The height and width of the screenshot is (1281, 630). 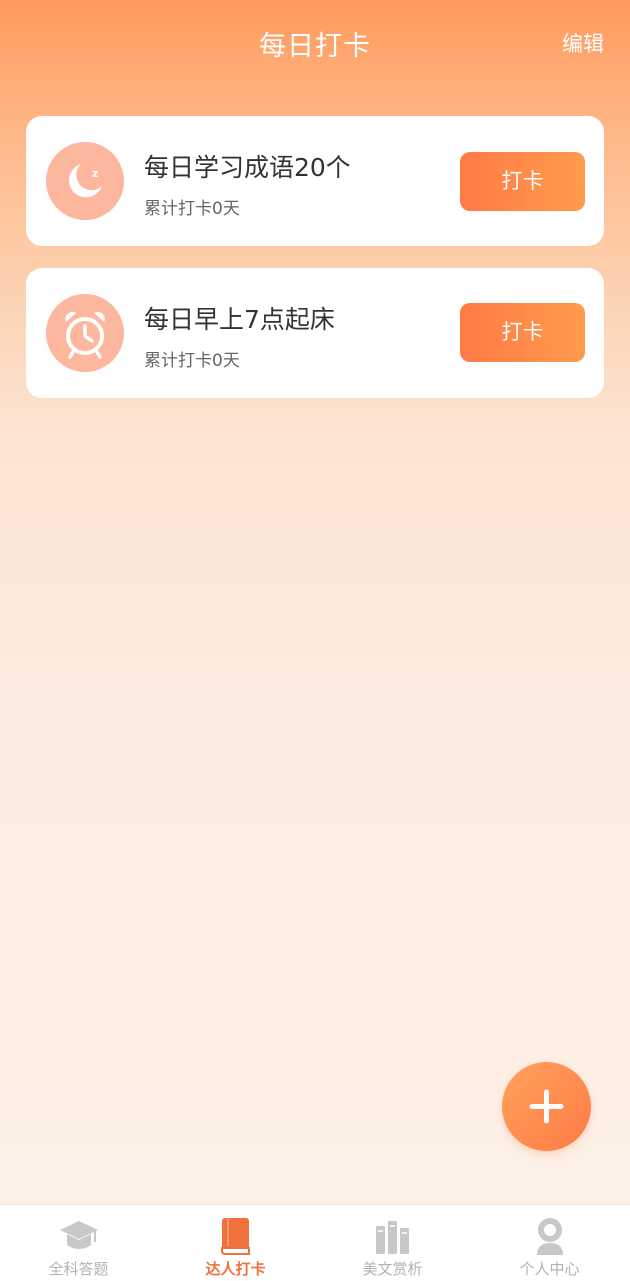 I want to click on header: 每日打卡 编辑, so click(x=315, y=44).